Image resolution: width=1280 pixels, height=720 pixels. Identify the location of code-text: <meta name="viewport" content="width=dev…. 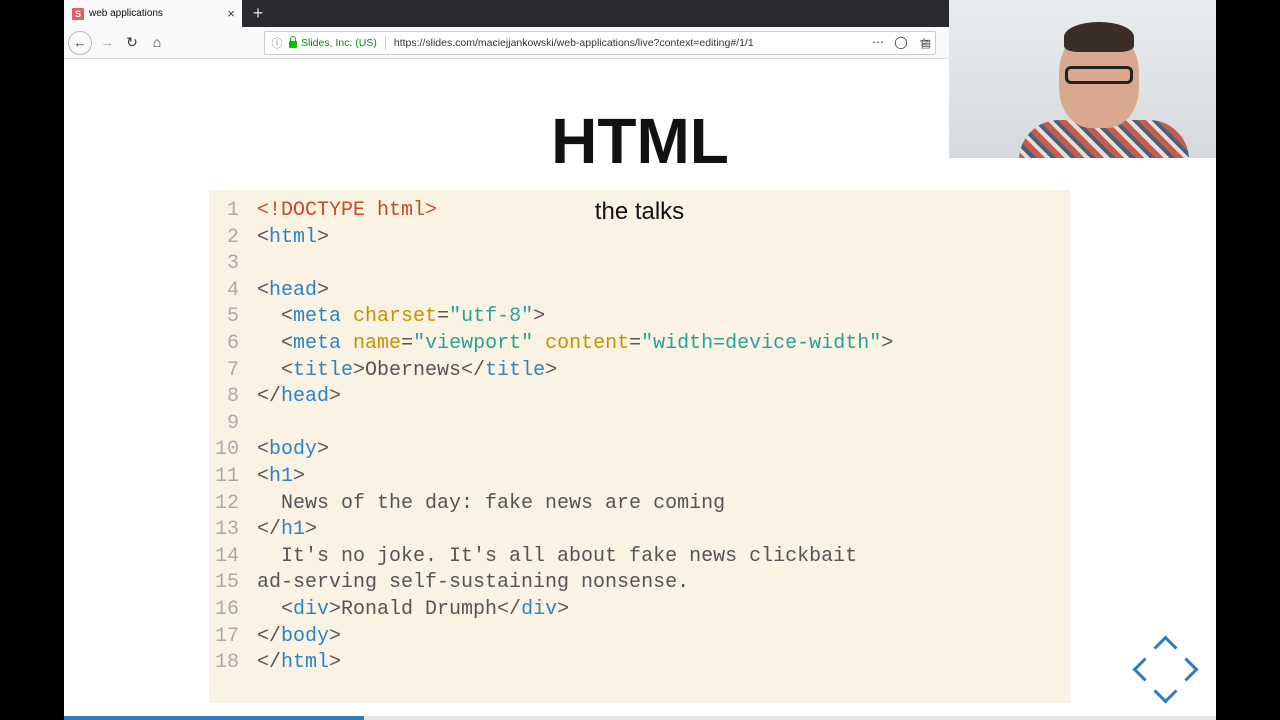
(575, 344).